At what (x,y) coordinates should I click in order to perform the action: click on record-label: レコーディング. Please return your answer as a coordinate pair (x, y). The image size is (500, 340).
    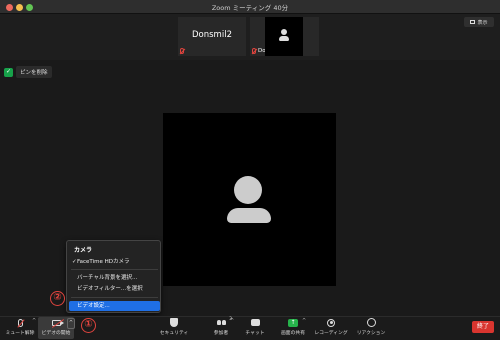
    Looking at the image, I should click on (331, 333).